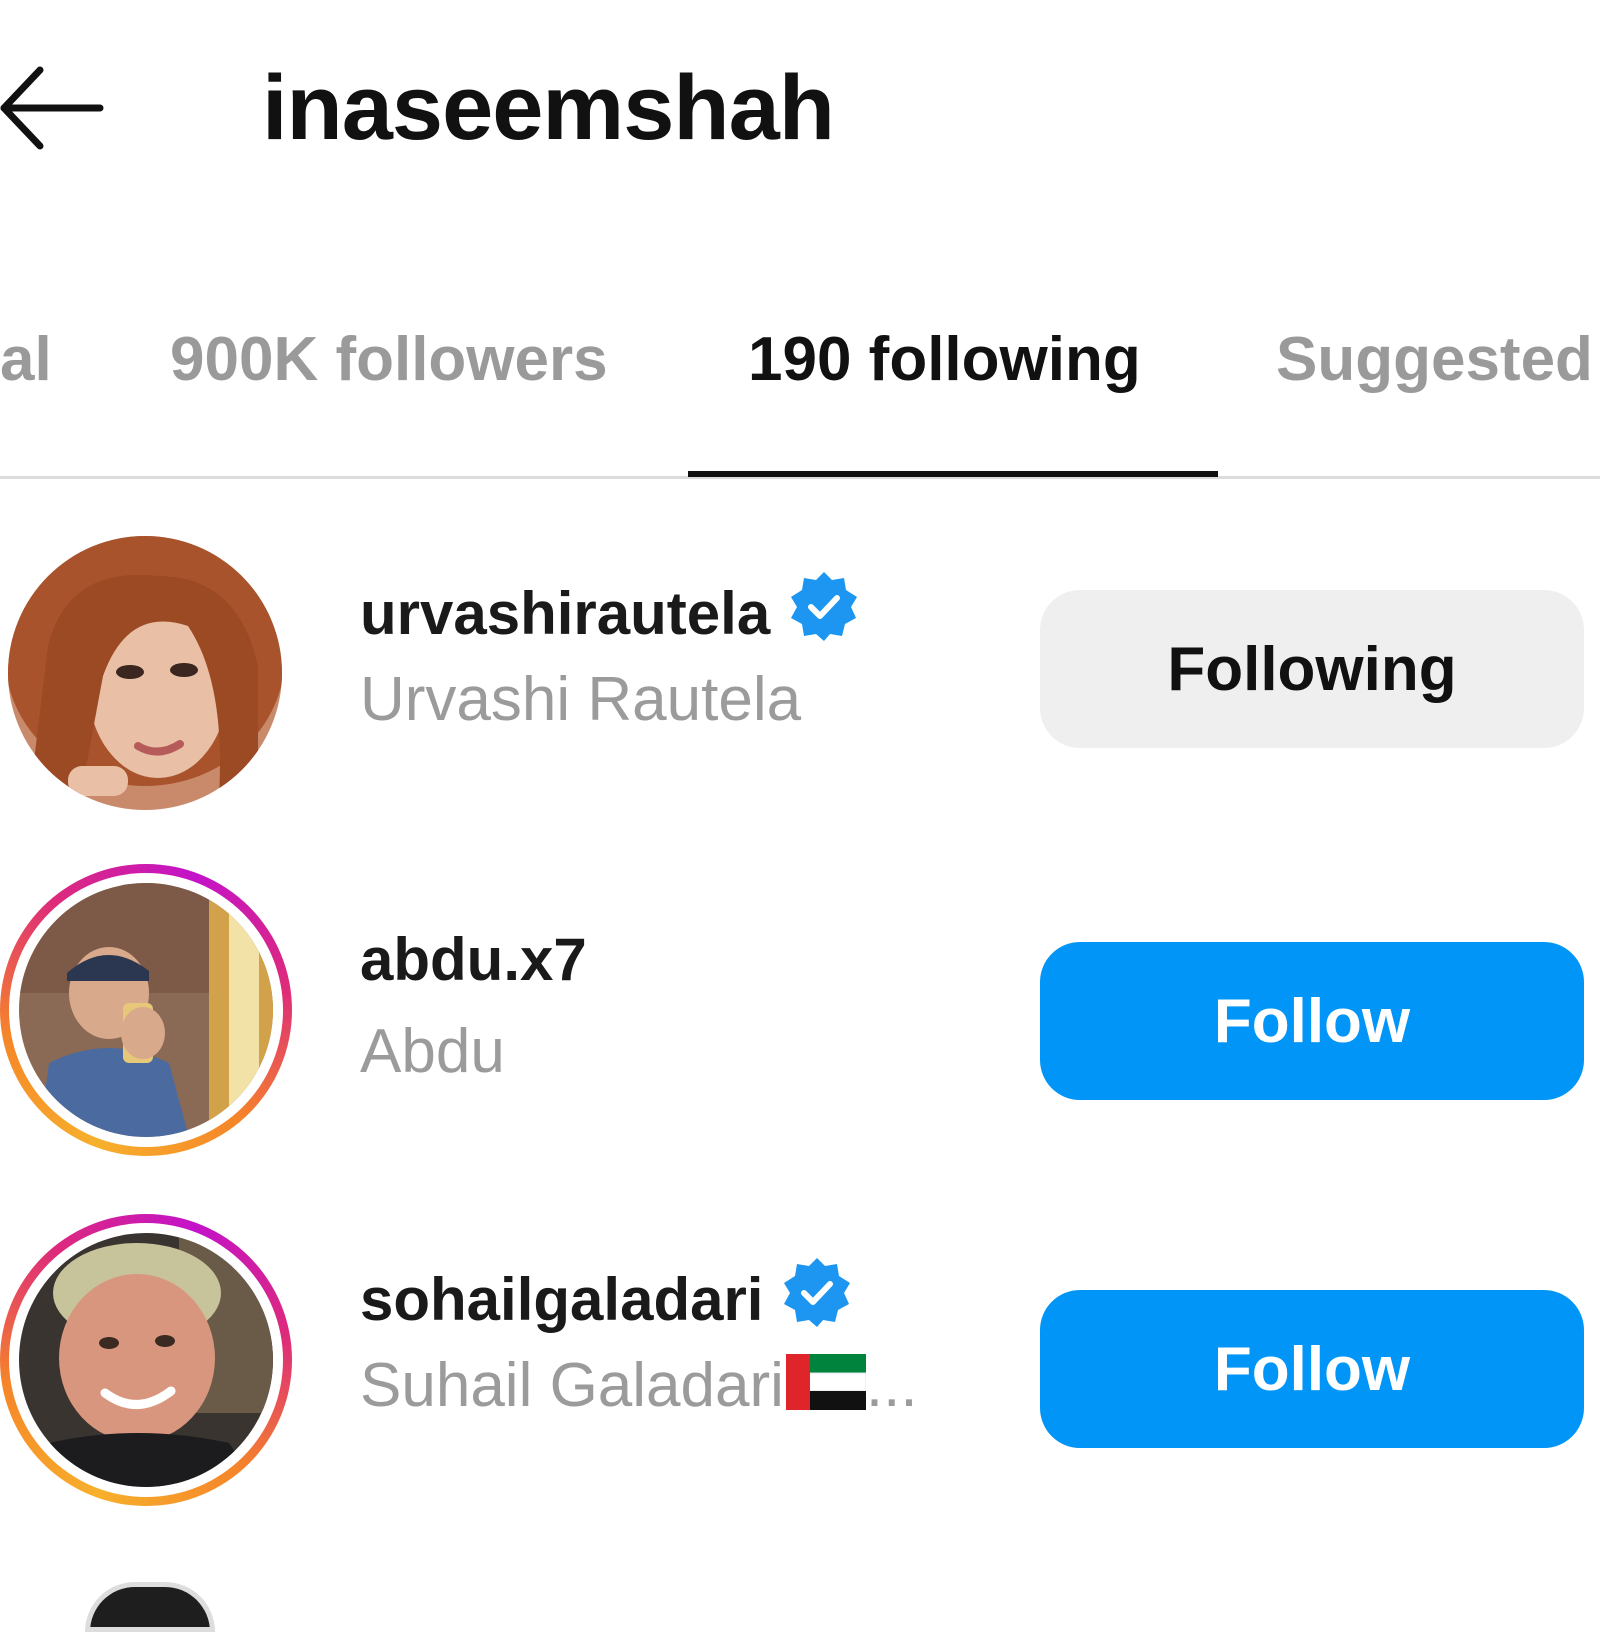 This screenshot has width=1600, height=1632. I want to click on tab-followers: 900K followers, so click(389, 360).